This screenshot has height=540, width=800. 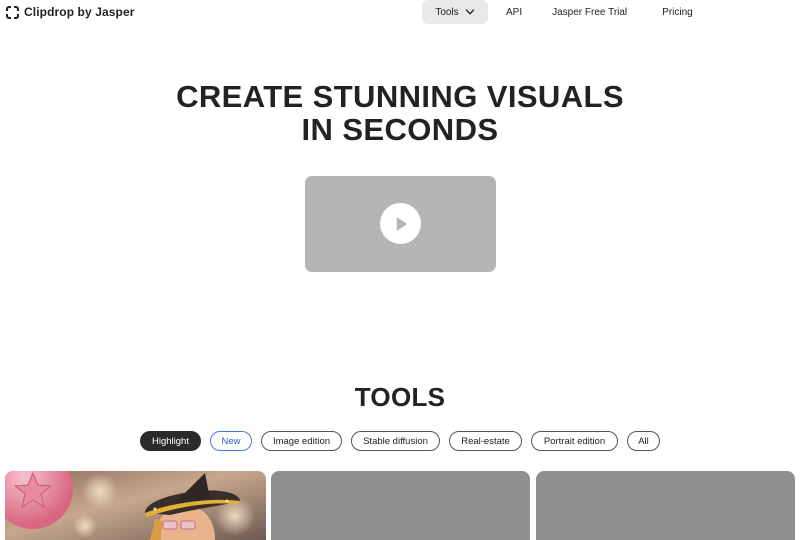 I want to click on tool-card-image, so click(x=135, y=505).